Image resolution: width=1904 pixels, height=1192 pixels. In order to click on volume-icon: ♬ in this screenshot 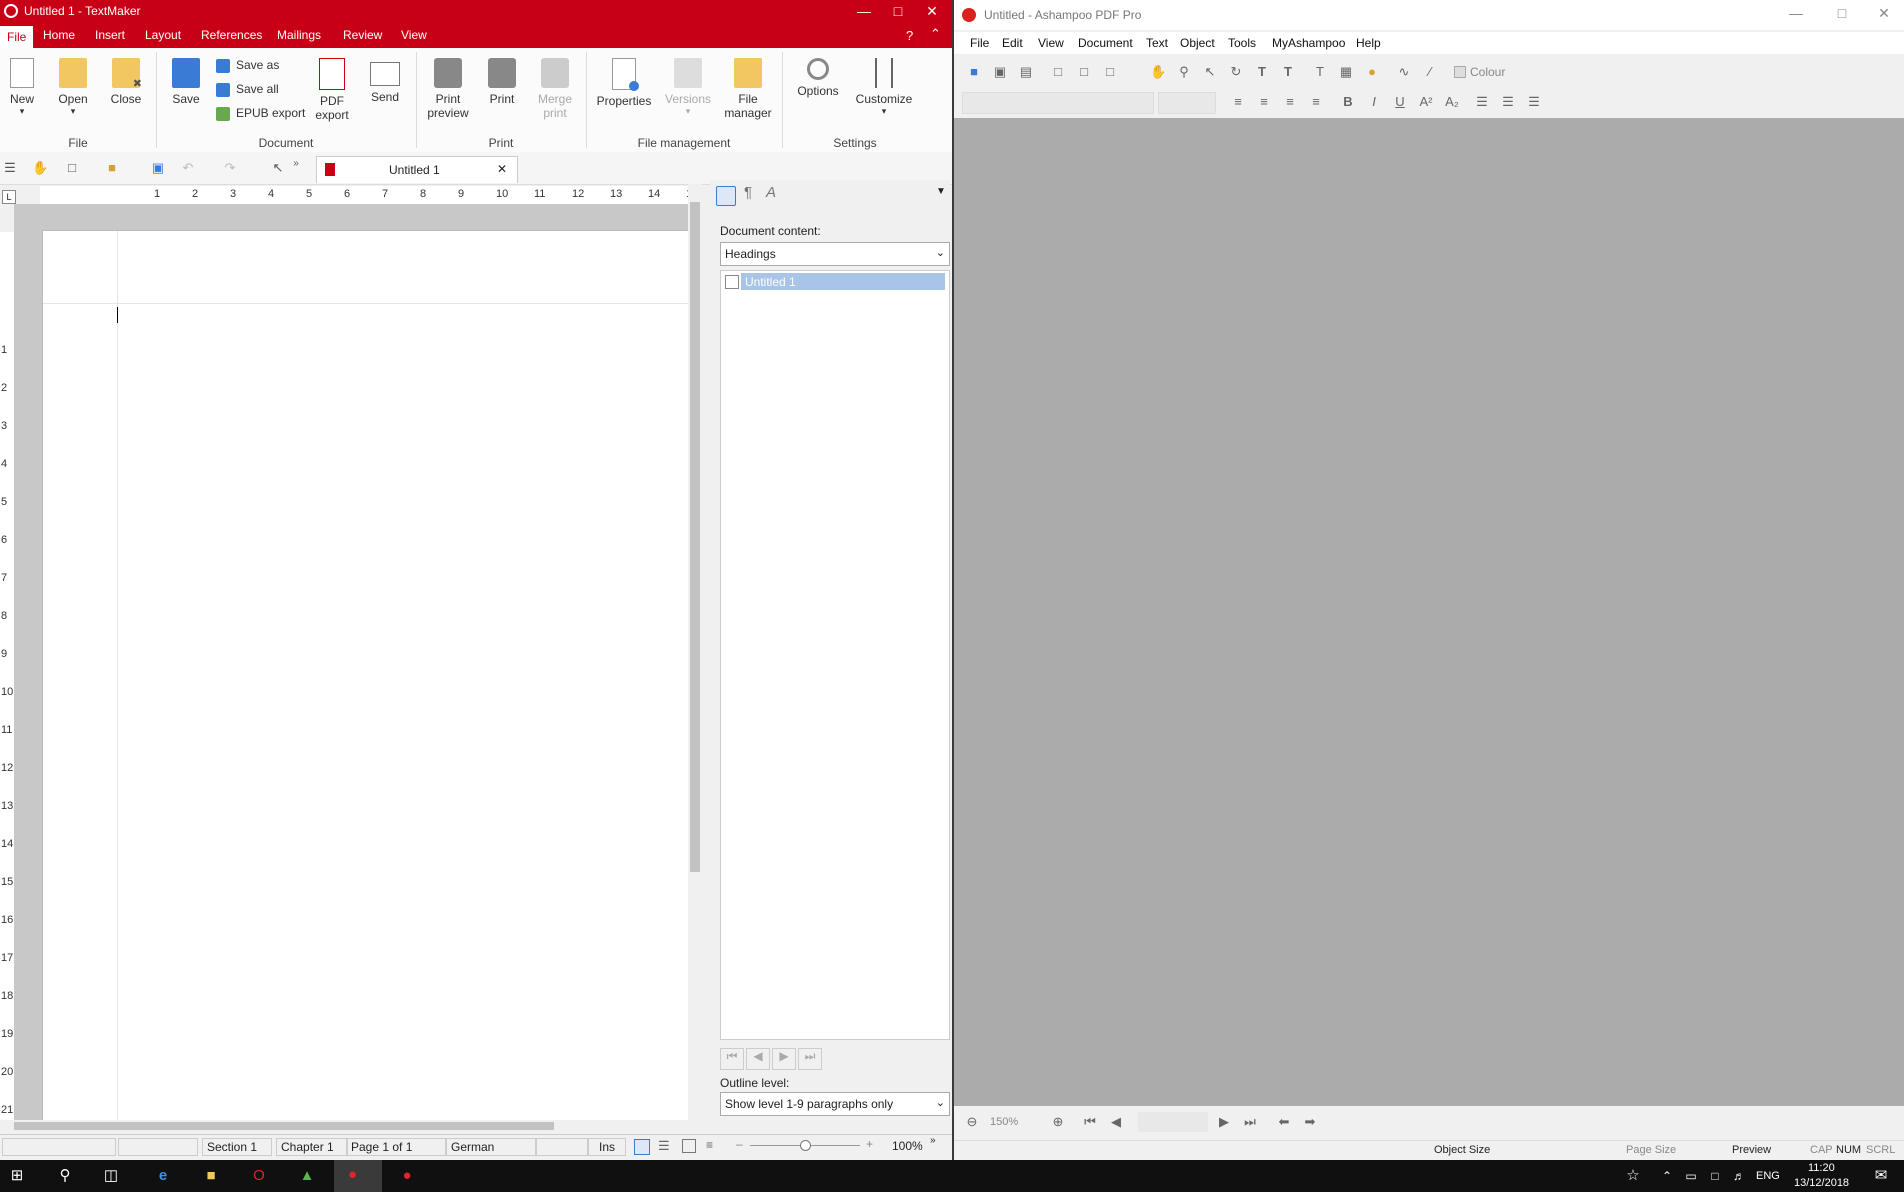, I will do `click(1739, 1176)`.